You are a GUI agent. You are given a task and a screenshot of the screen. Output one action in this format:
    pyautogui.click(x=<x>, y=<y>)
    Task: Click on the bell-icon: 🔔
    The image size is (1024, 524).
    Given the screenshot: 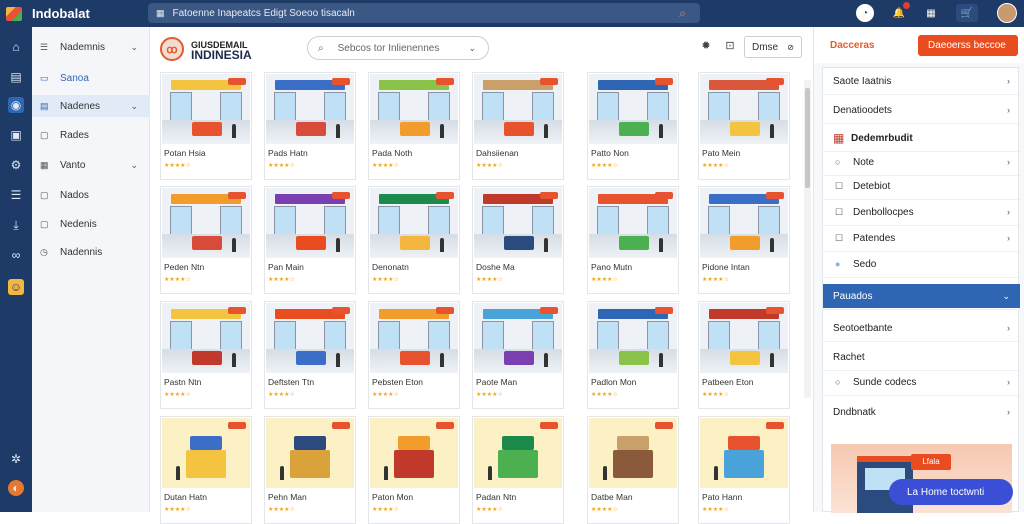 What is the action you would take?
    pyautogui.click(x=900, y=12)
    